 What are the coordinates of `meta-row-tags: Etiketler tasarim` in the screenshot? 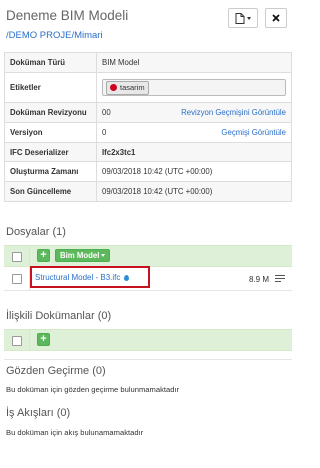 It's located at (148, 87).